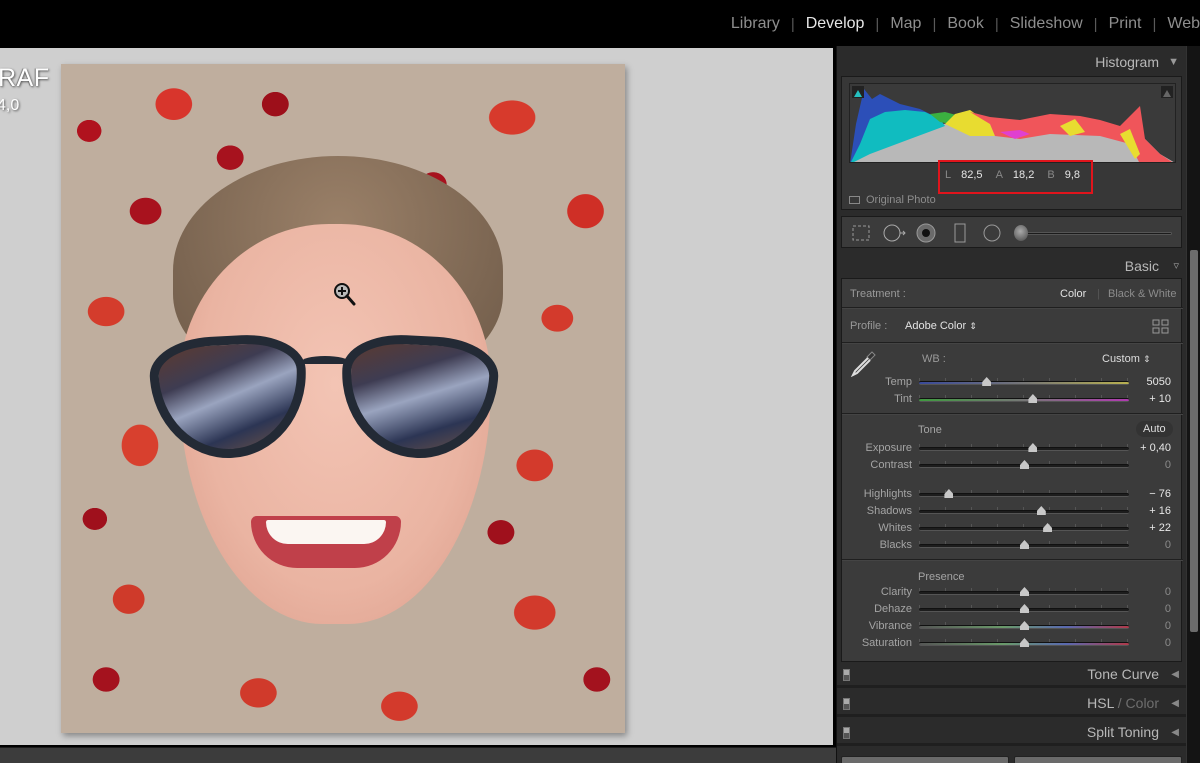  What do you see at coordinates (878, 294) in the screenshot?
I see `treatment-label: Treatment :` at bounding box center [878, 294].